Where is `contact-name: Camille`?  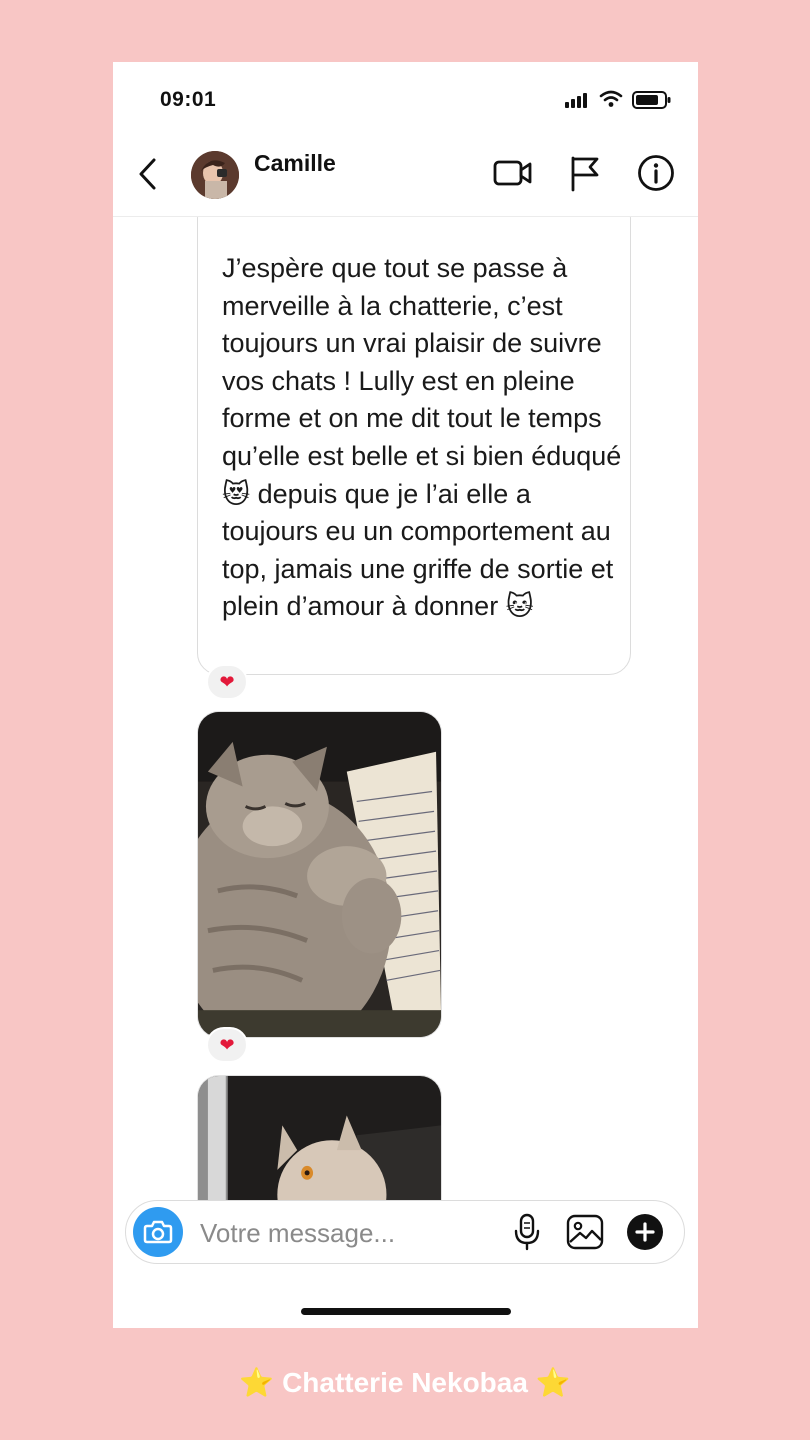 contact-name: Camille is located at coordinates (295, 163).